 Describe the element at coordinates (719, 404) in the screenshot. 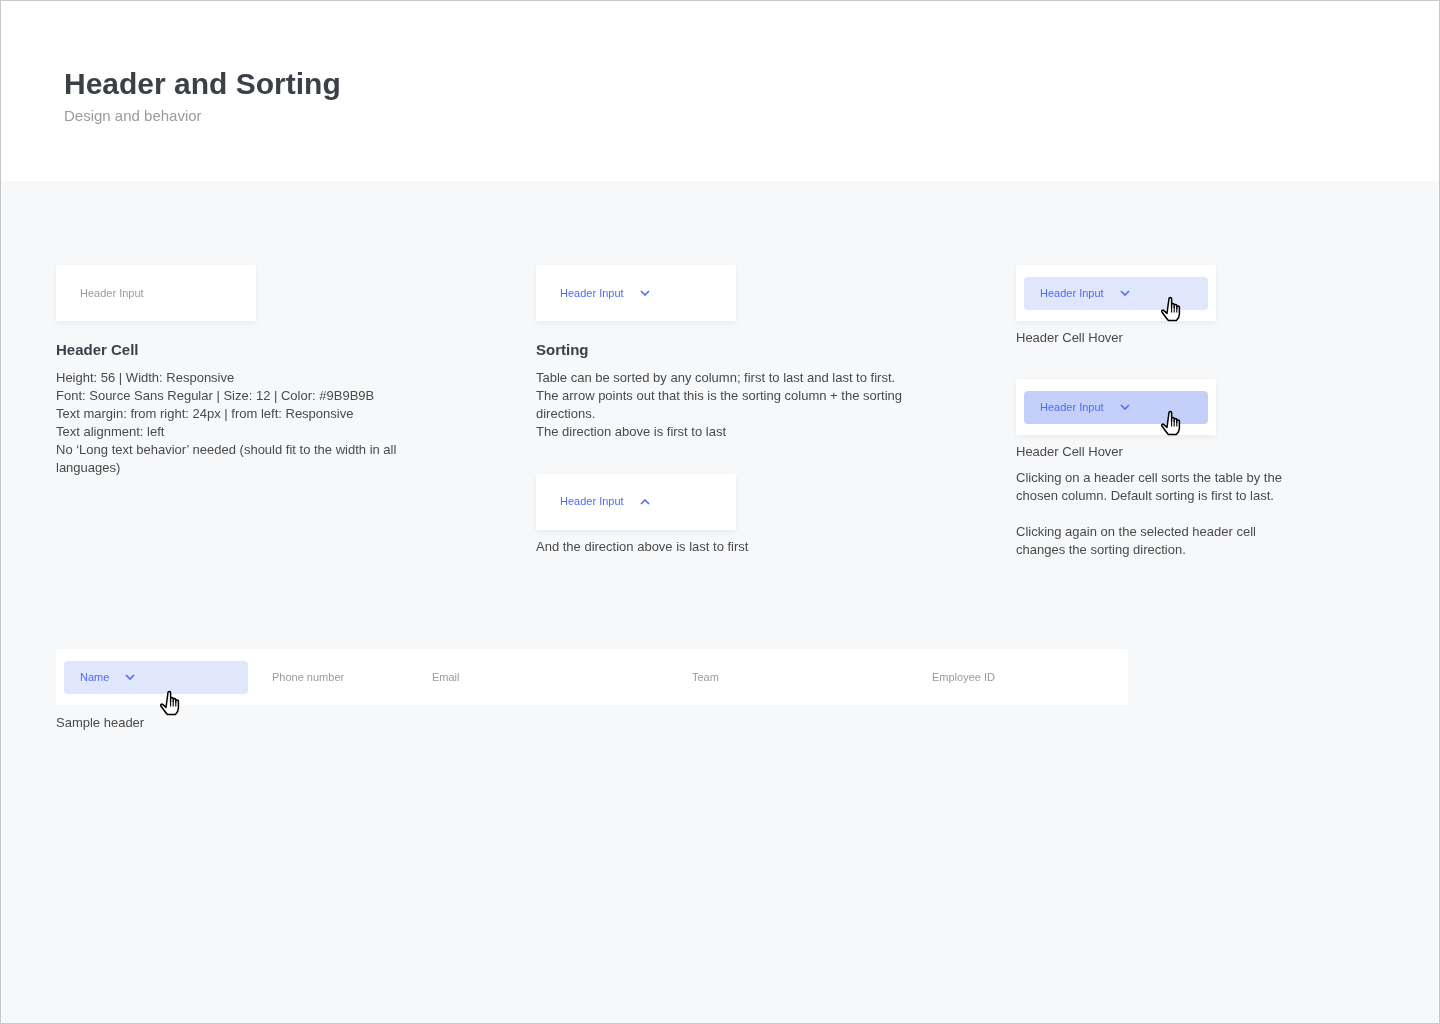

I see `description-text: The arrow points out that this is the sorting column + the sorting directions.` at that location.